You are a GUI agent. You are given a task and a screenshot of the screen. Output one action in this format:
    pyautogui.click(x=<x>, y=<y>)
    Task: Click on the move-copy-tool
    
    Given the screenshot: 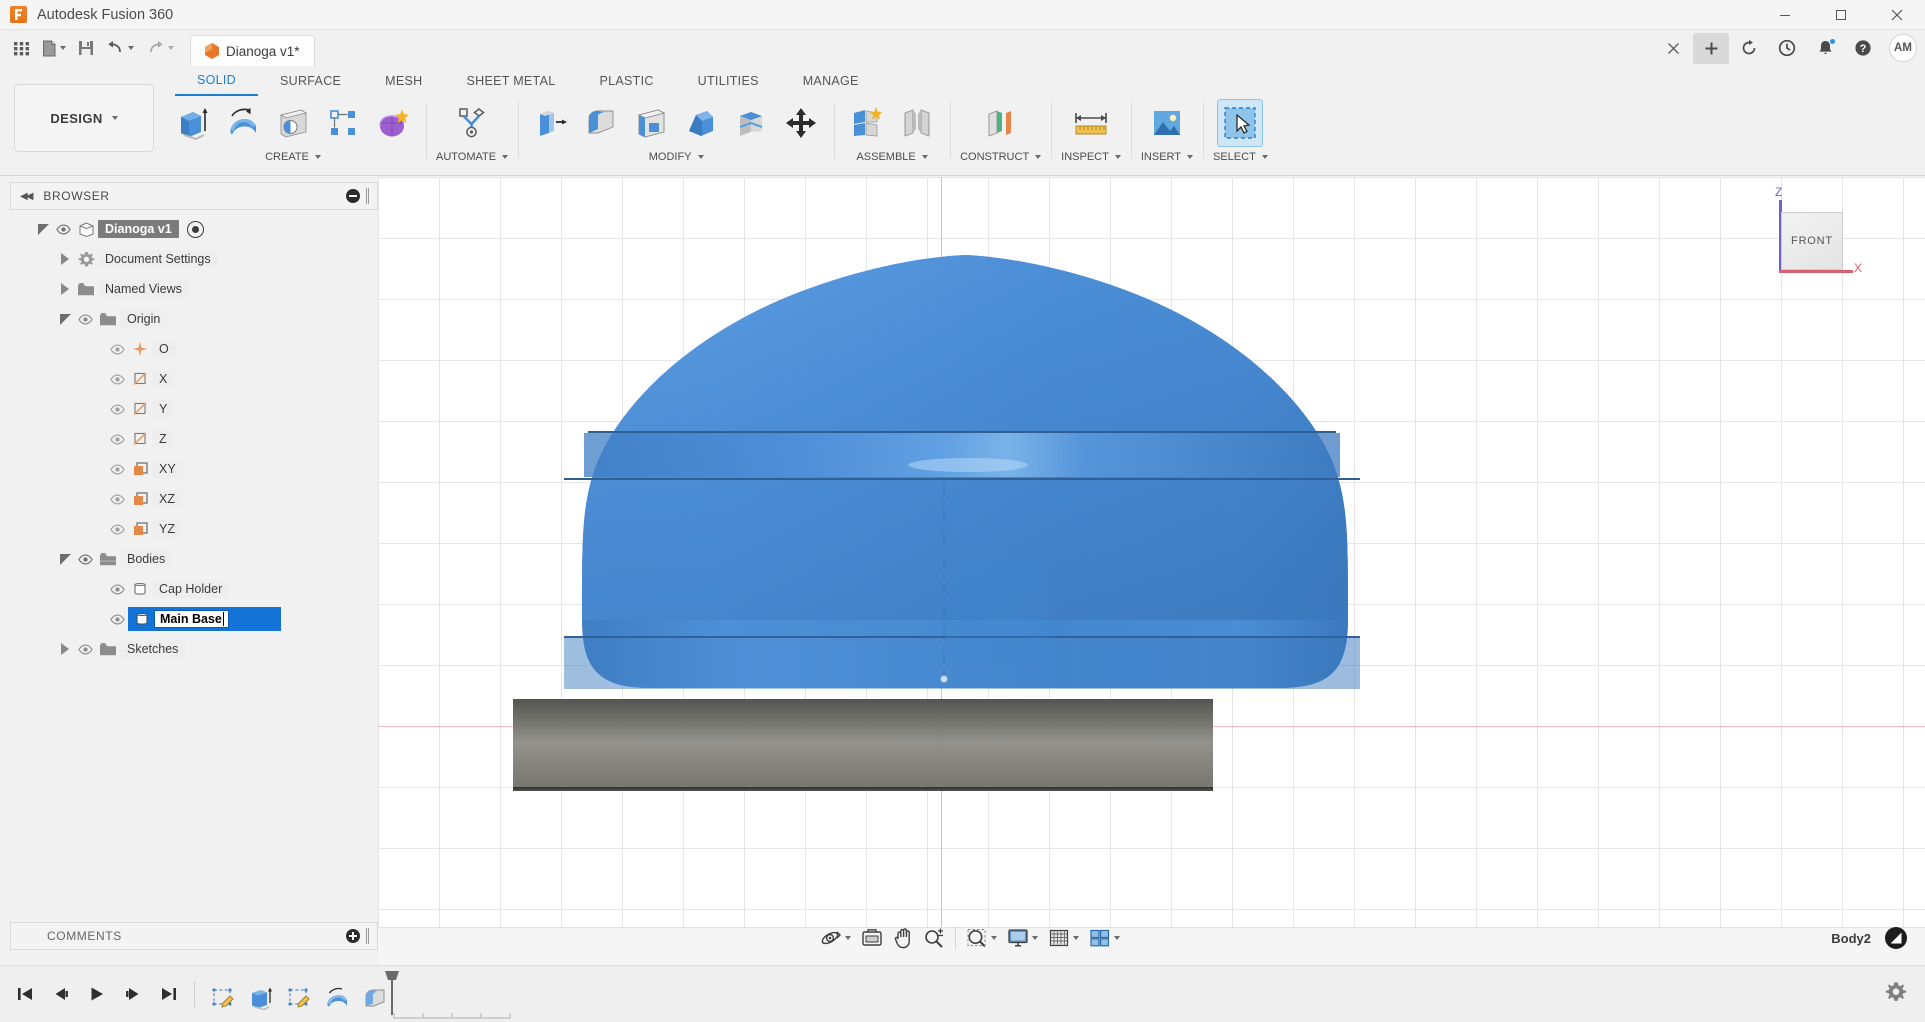 What is the action you would take?
    pyautogui.click(x=801, y=123)
    